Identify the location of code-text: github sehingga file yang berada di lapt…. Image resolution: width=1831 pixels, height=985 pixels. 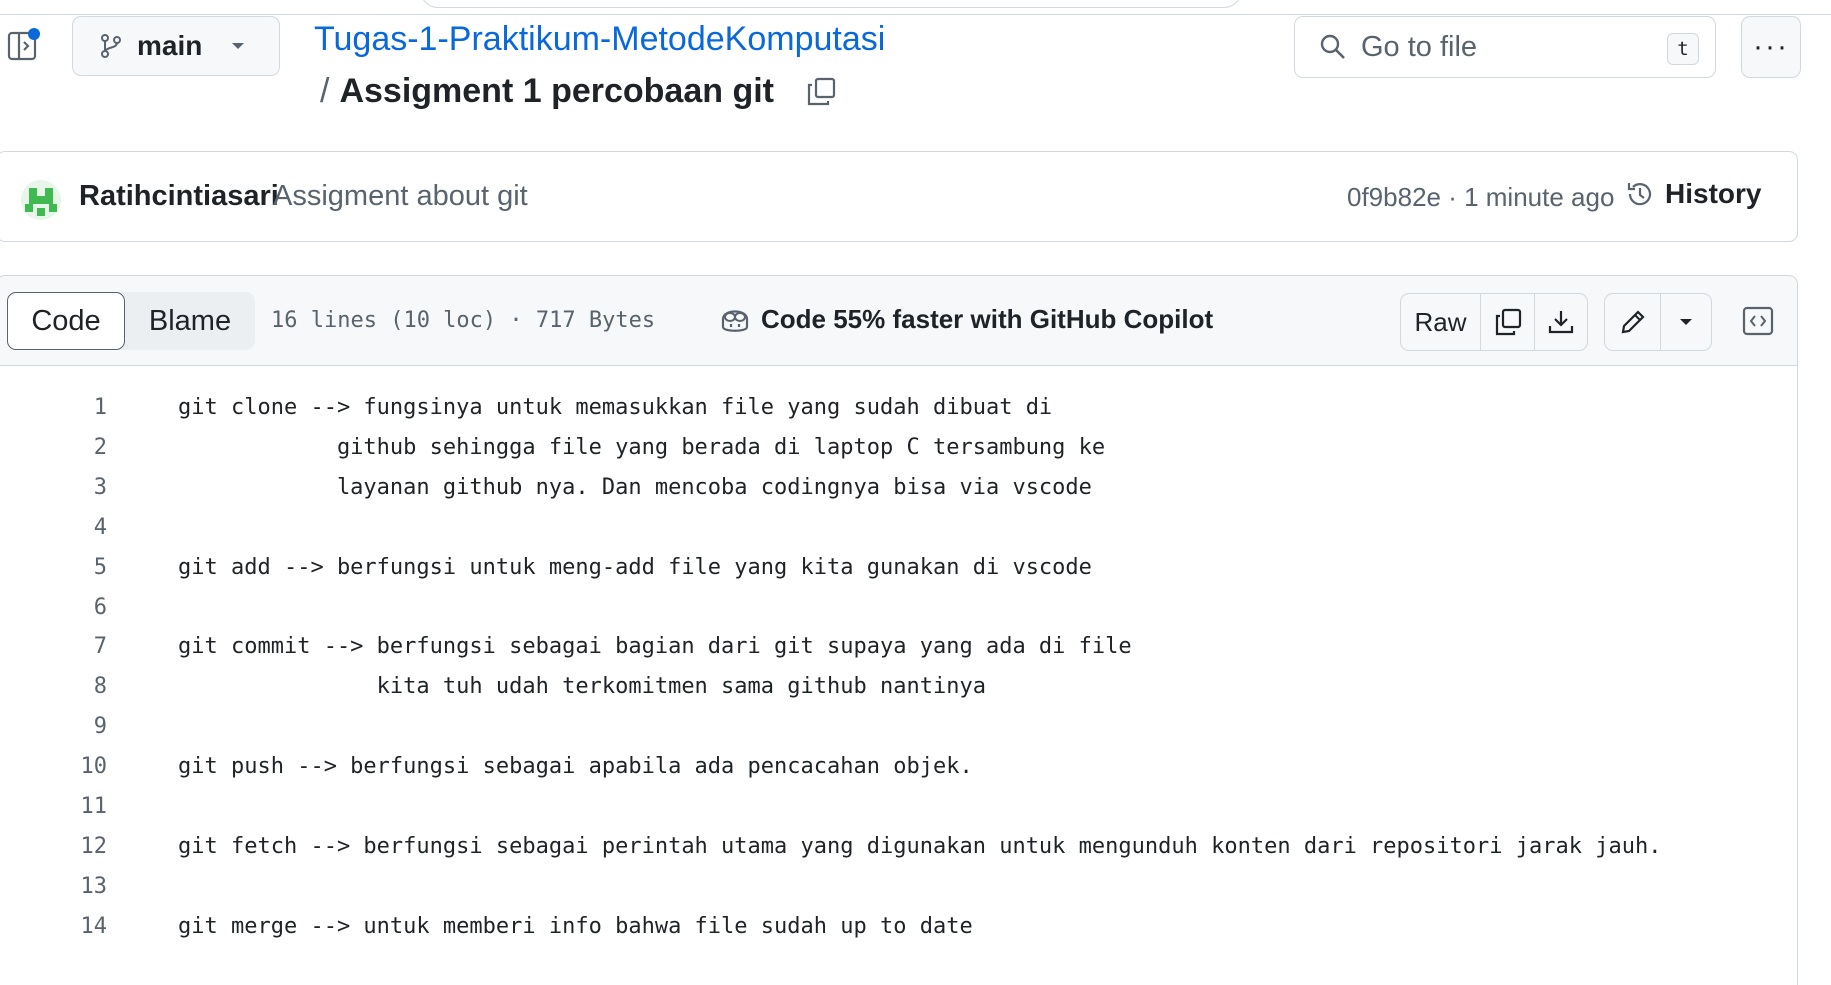
(642, 447).